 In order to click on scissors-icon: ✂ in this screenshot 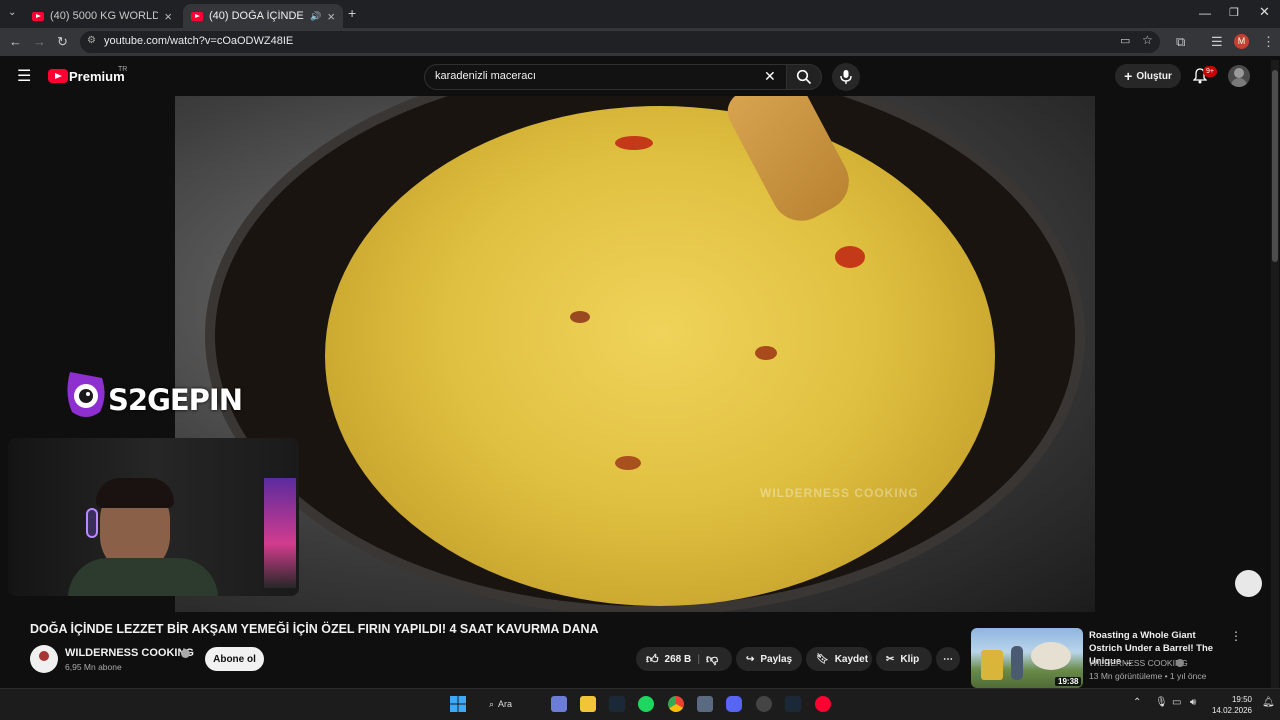, I will do `click(890, 659)`.